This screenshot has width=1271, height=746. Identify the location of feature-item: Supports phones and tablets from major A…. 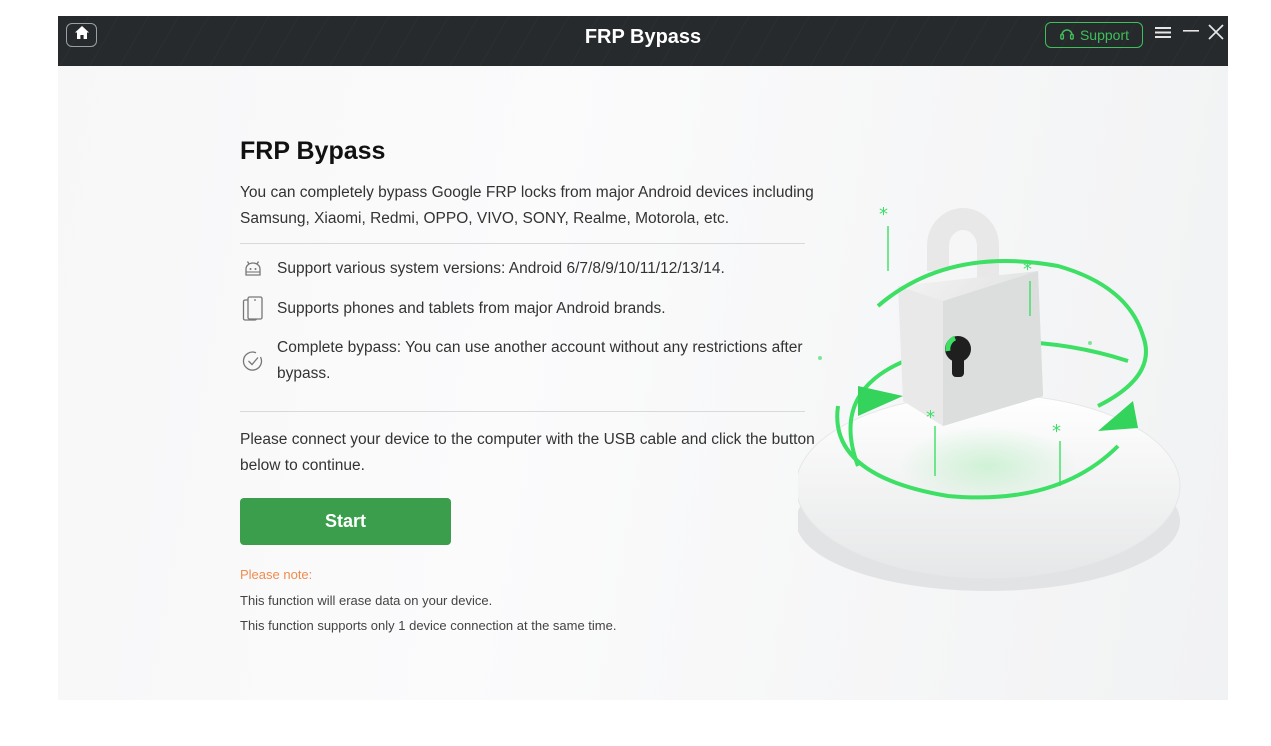
(525, 309).